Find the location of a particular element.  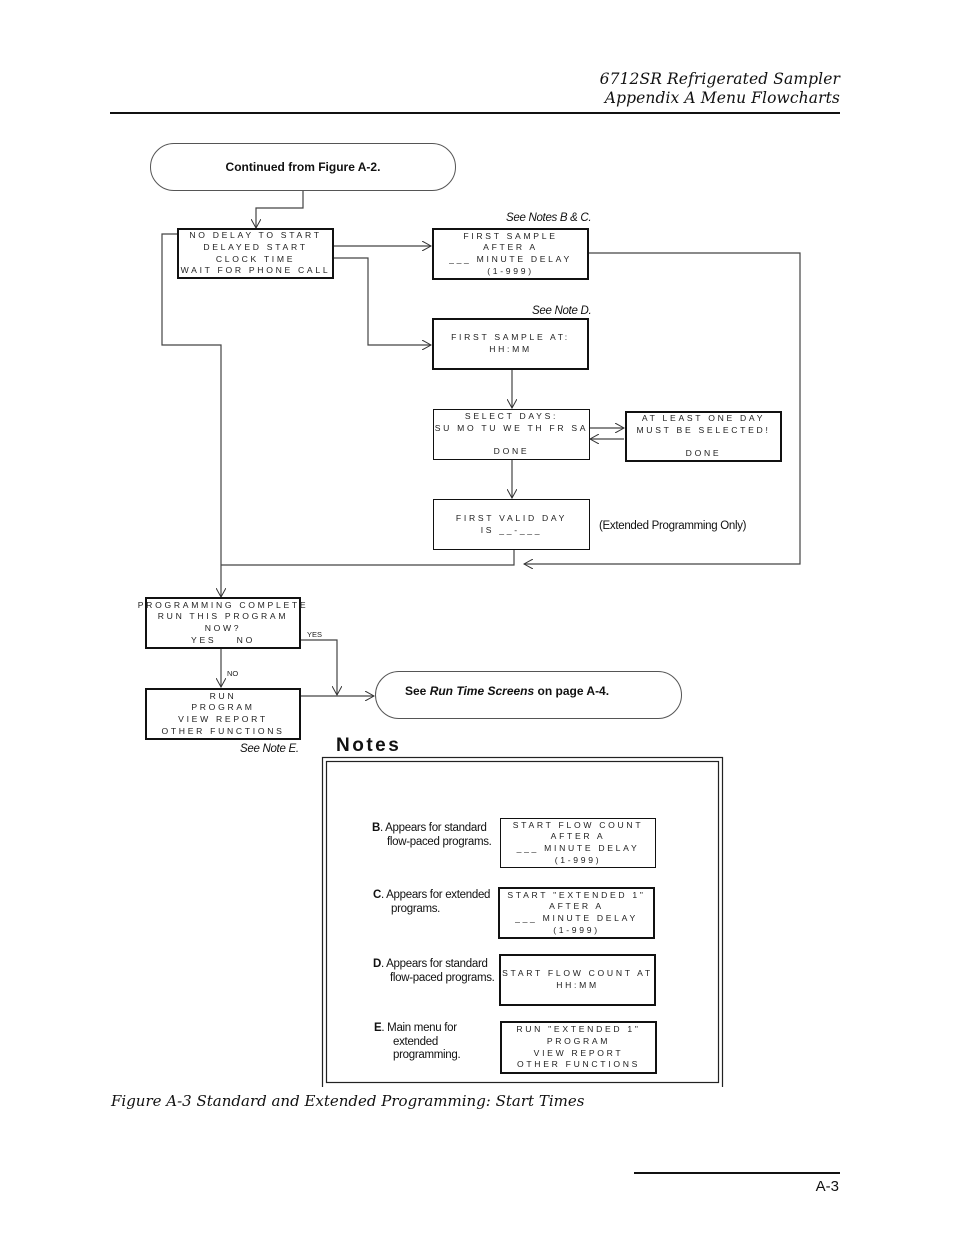

yes-branch-label: YES is located at coordinates (315, 634).